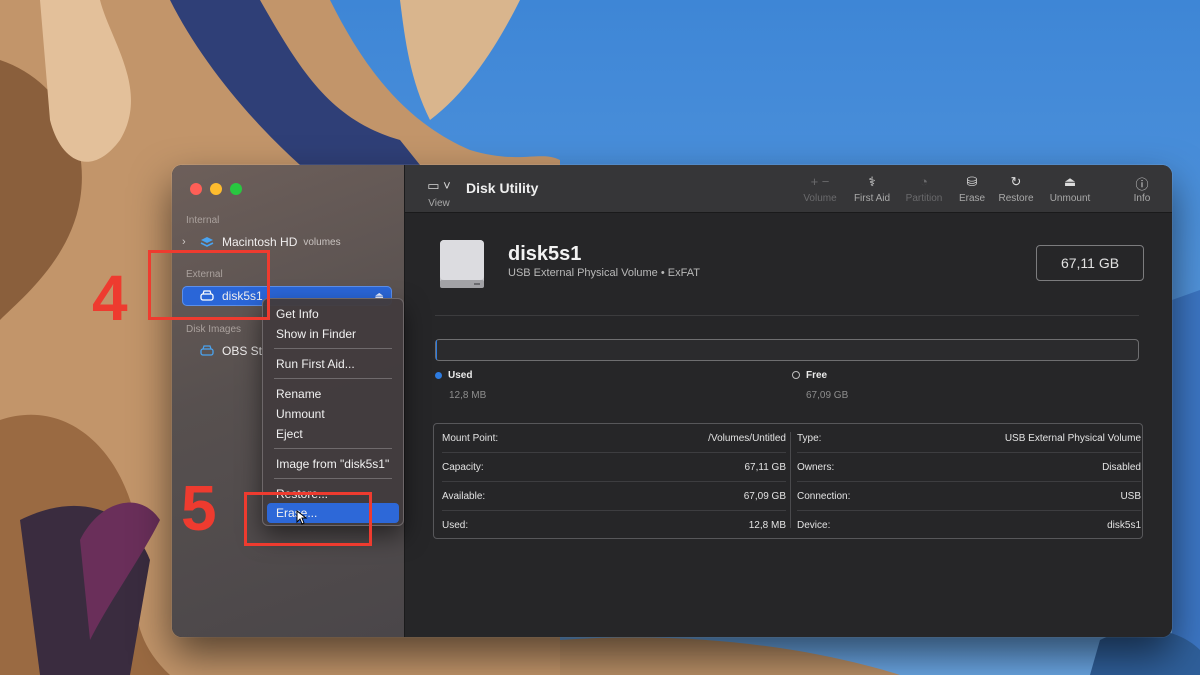 The image size is (1200, 675). I want to click on info-value: 67,11 GB, so click(765, 467).